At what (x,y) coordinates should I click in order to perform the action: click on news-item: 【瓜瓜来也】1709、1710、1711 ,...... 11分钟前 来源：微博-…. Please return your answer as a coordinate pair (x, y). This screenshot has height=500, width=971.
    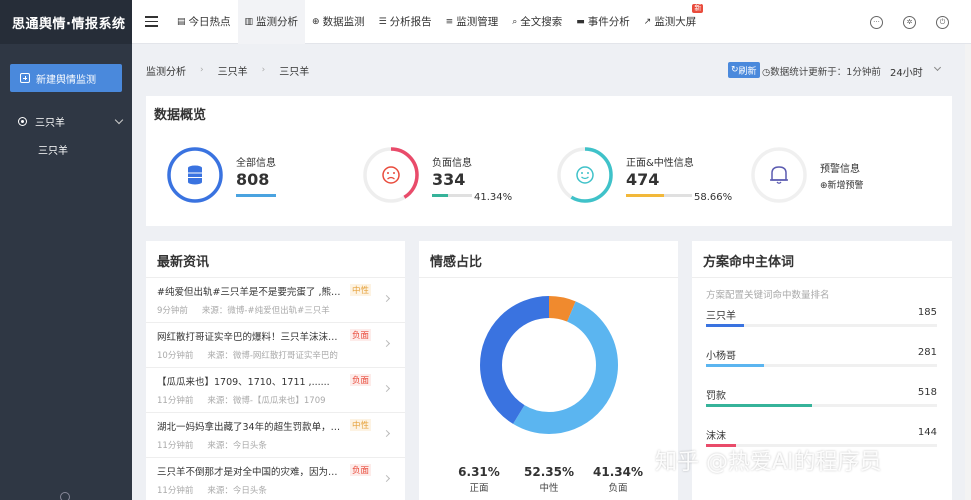
    Looking at the image, I should click on (275, 390).